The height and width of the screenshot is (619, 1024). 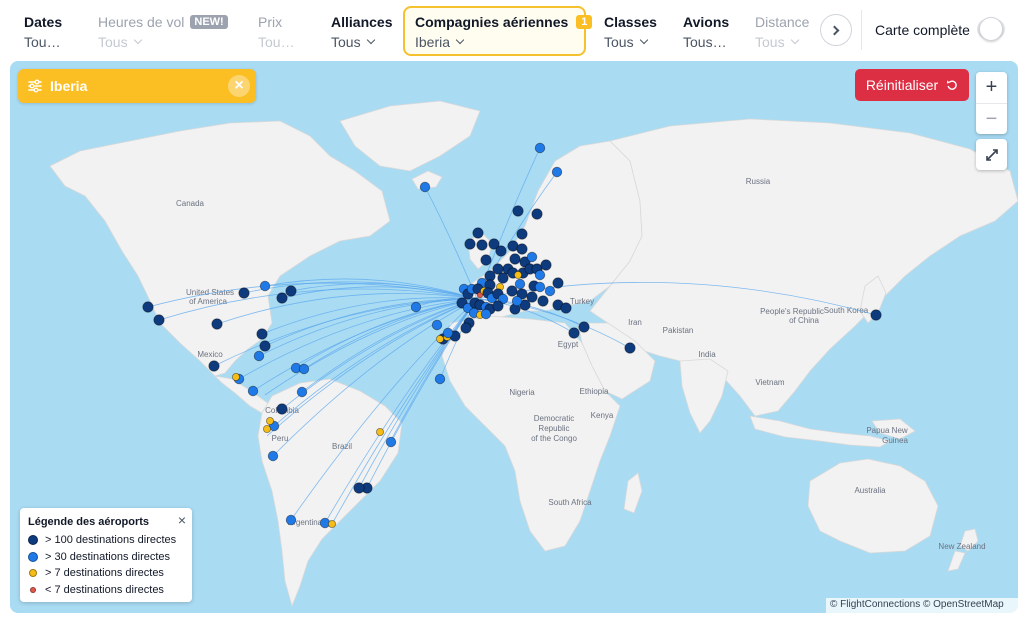 I want to click on filter-classes: Classes Tous, so click(x=630, y=31).